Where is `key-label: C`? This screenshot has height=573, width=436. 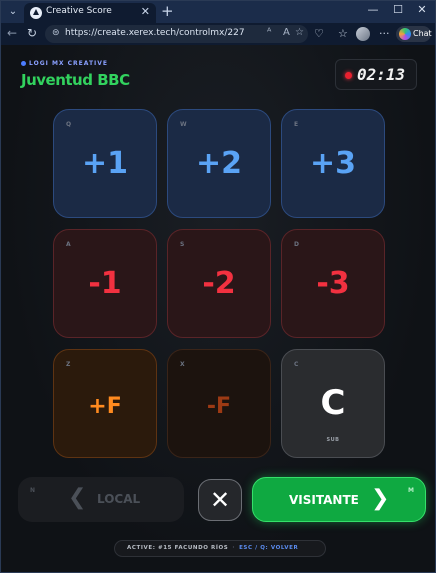
key-label: C is located at coordinates (333, 403).